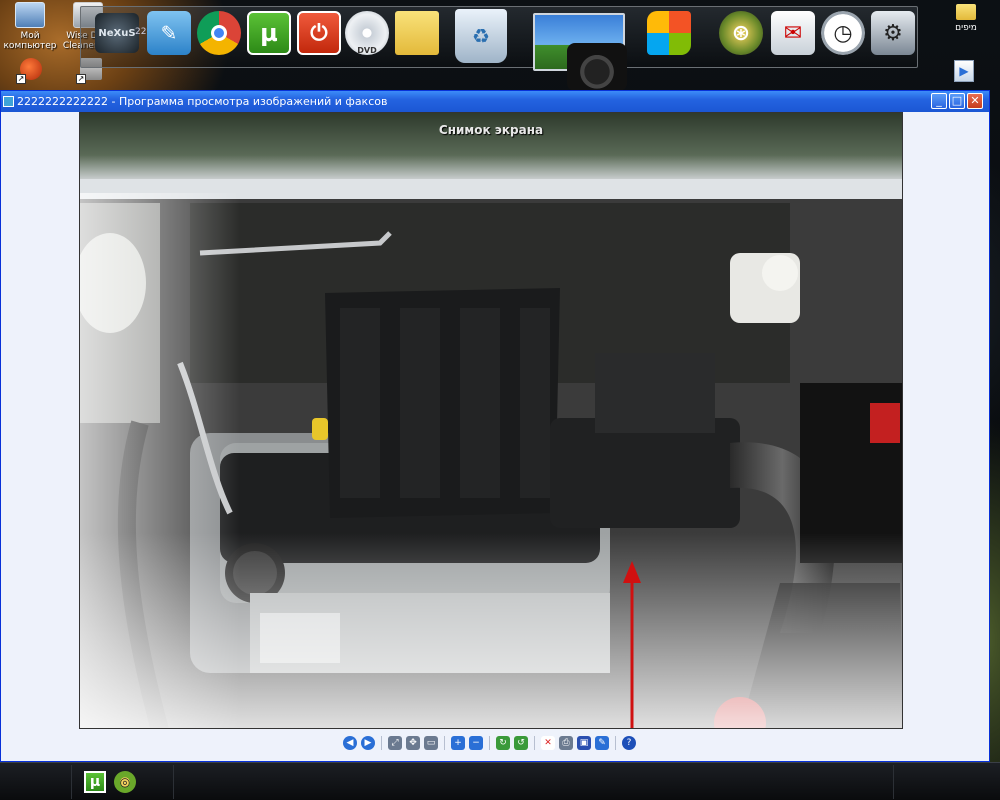 The height and width of the screenshot is (800, 1000). What do you see at coordinates (741, 33) in the screenshot?
I see `network-icon: ⊛` at bounding box center [741, 33].